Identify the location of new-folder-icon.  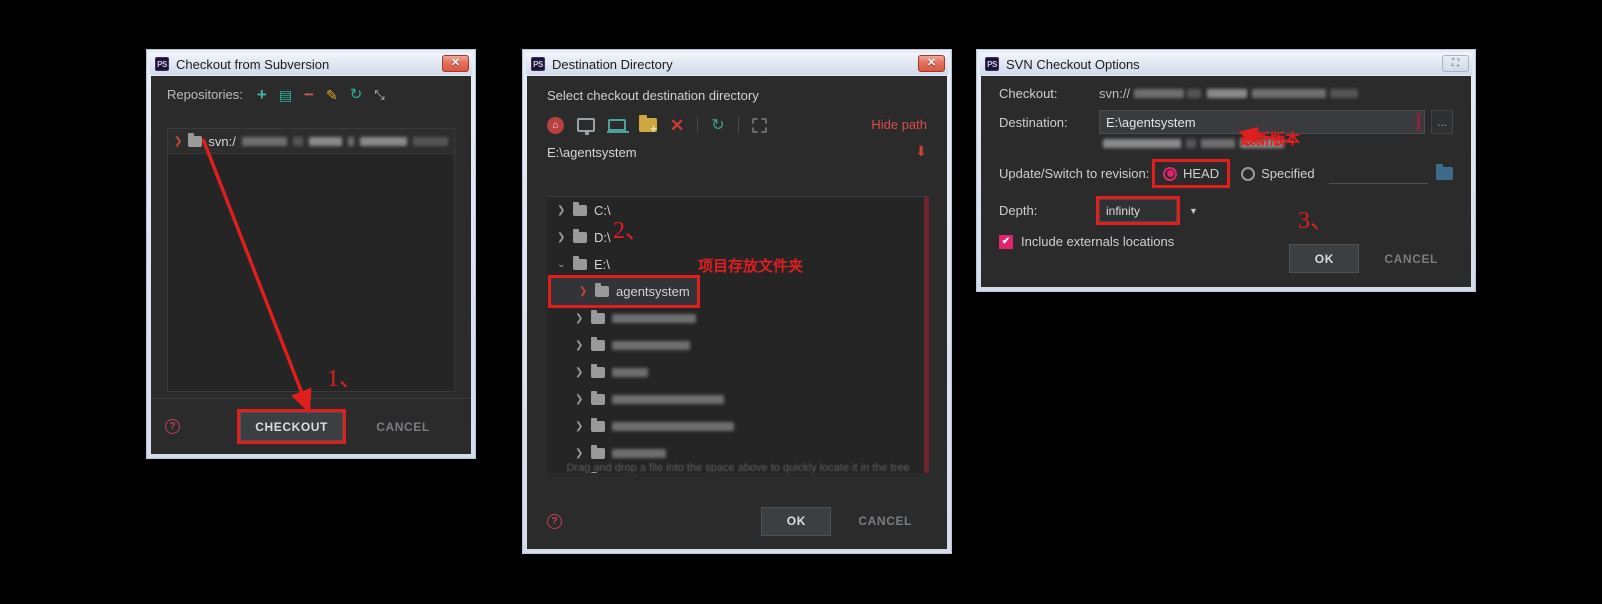
(648, 124).